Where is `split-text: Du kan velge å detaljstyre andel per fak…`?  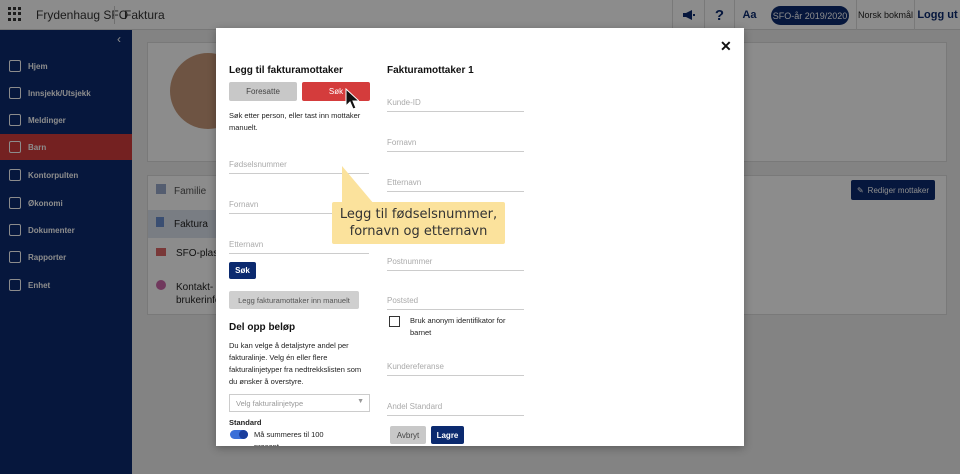
split-text: Du kan velge å detaljstyre andel per fak… is located at coordinates (295, 363).